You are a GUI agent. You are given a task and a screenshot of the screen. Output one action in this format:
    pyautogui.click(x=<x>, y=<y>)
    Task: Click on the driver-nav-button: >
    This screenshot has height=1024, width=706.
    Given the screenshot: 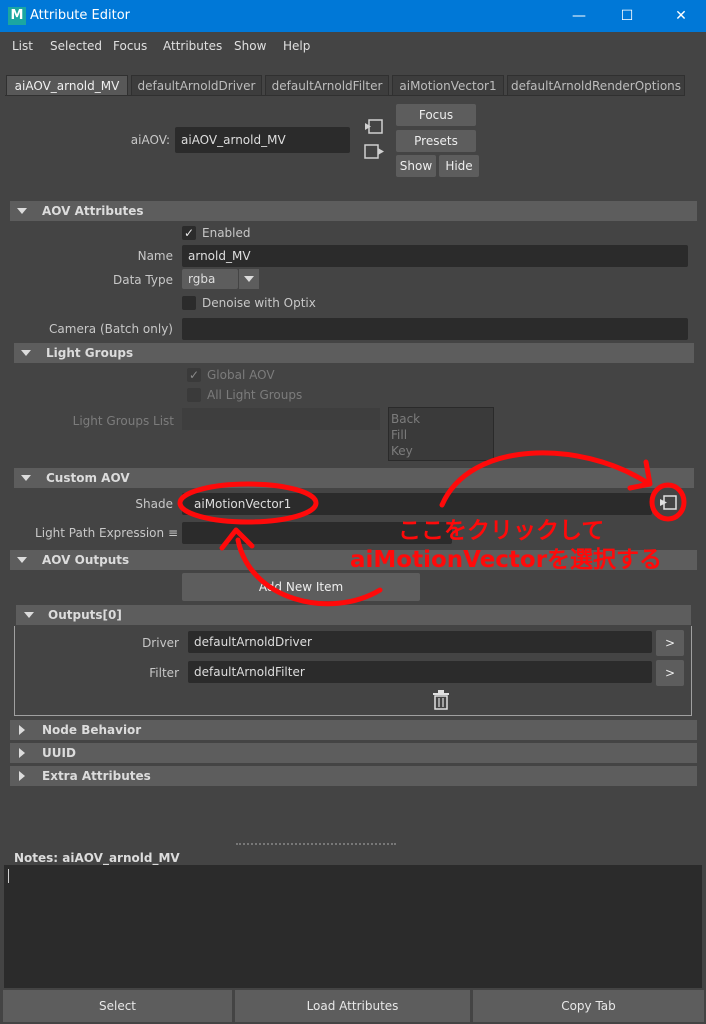 What is the action you would take?
    pyautogui.click(x=670, y=643)
    